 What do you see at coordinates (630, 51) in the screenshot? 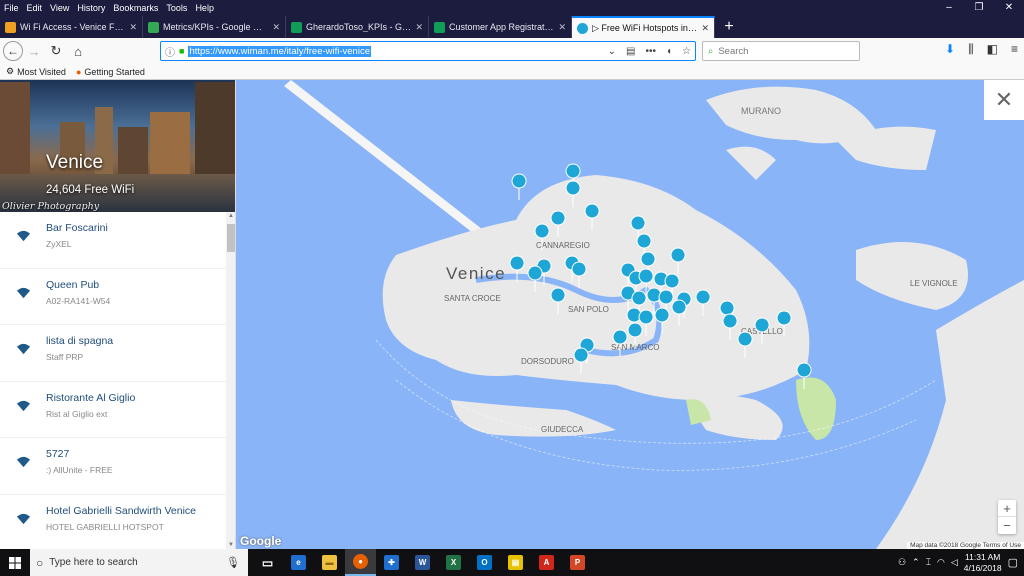
I see `reader-view-icon: ▤` at bounding box center [630, 51].